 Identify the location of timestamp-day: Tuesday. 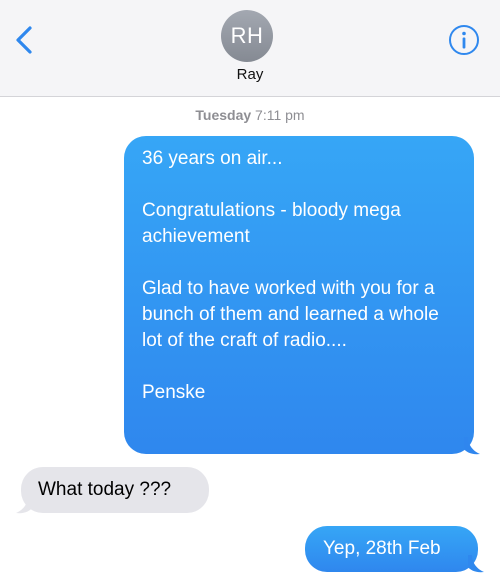
(223, 115).